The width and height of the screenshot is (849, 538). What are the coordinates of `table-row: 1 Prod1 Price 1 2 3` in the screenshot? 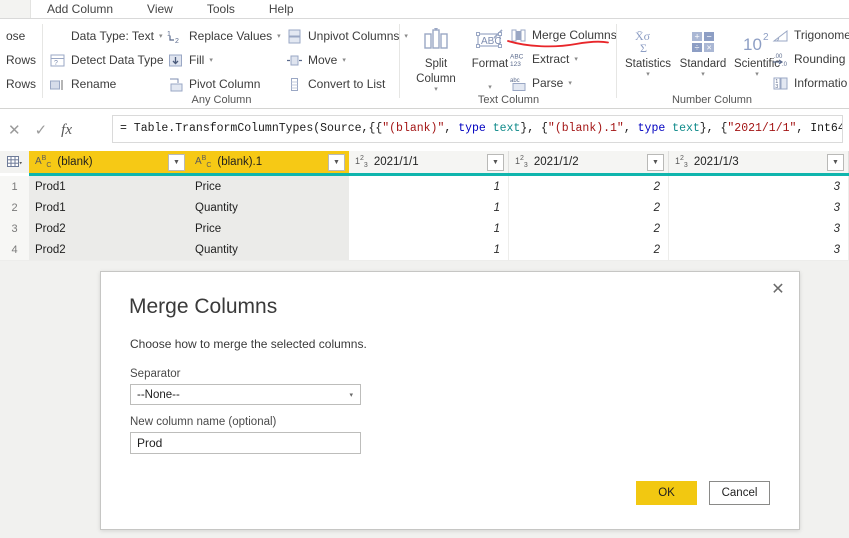 It's located at (424, 187).